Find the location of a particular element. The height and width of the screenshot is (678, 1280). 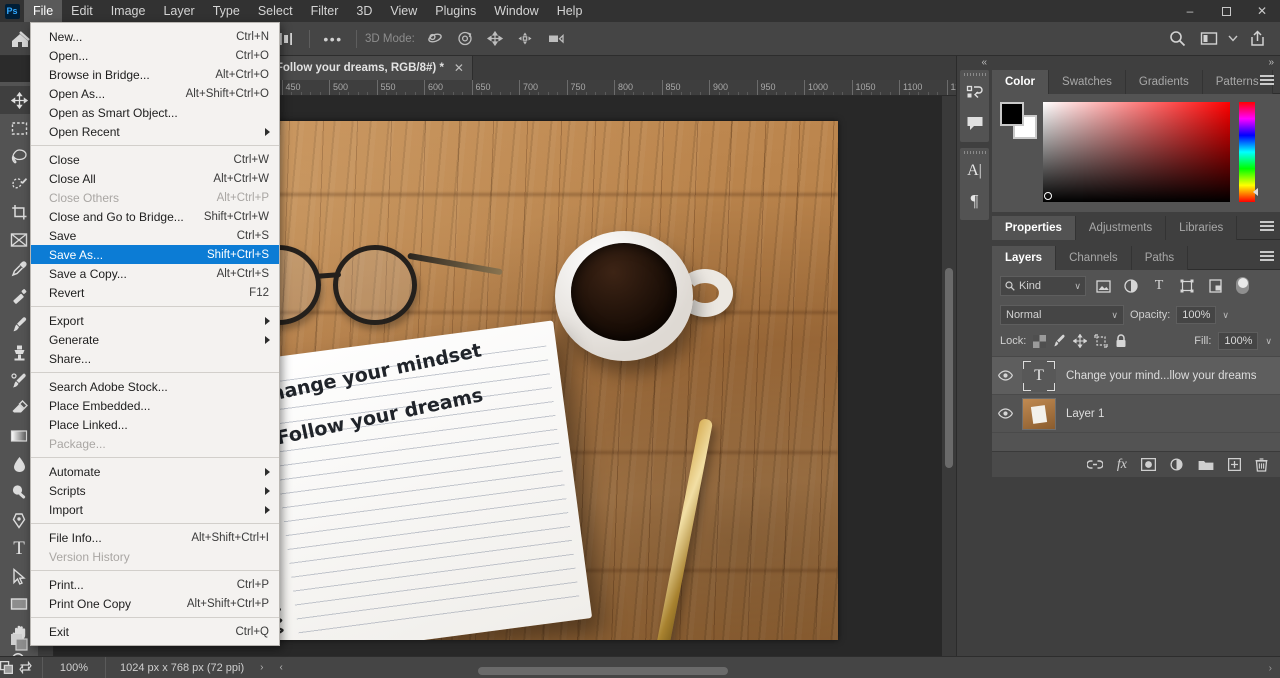

opacity-value: 100% is located at coordinates (1196, 315).